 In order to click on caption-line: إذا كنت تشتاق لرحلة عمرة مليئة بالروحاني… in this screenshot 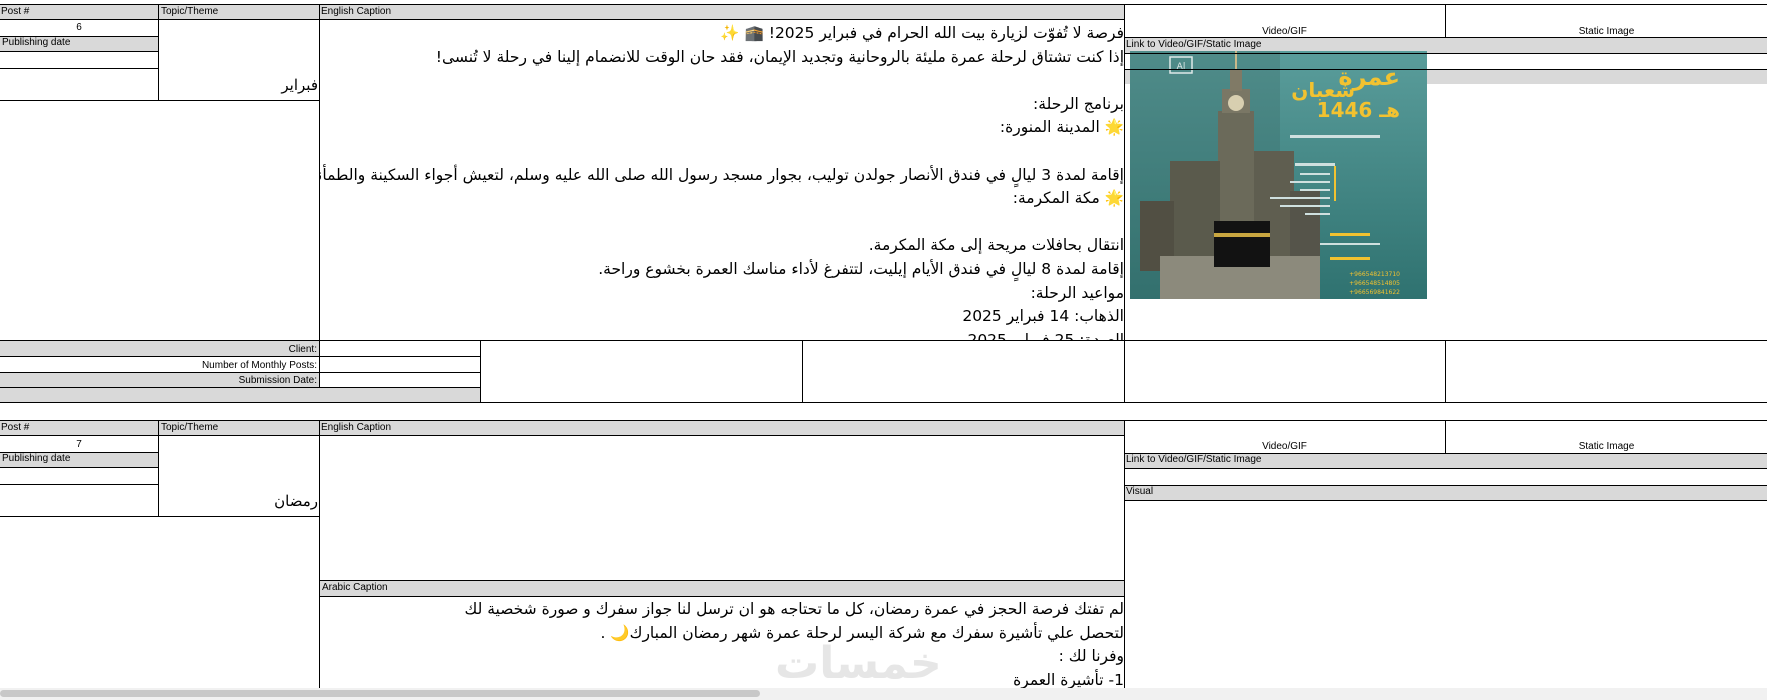, I will do `click(779, 56)`.